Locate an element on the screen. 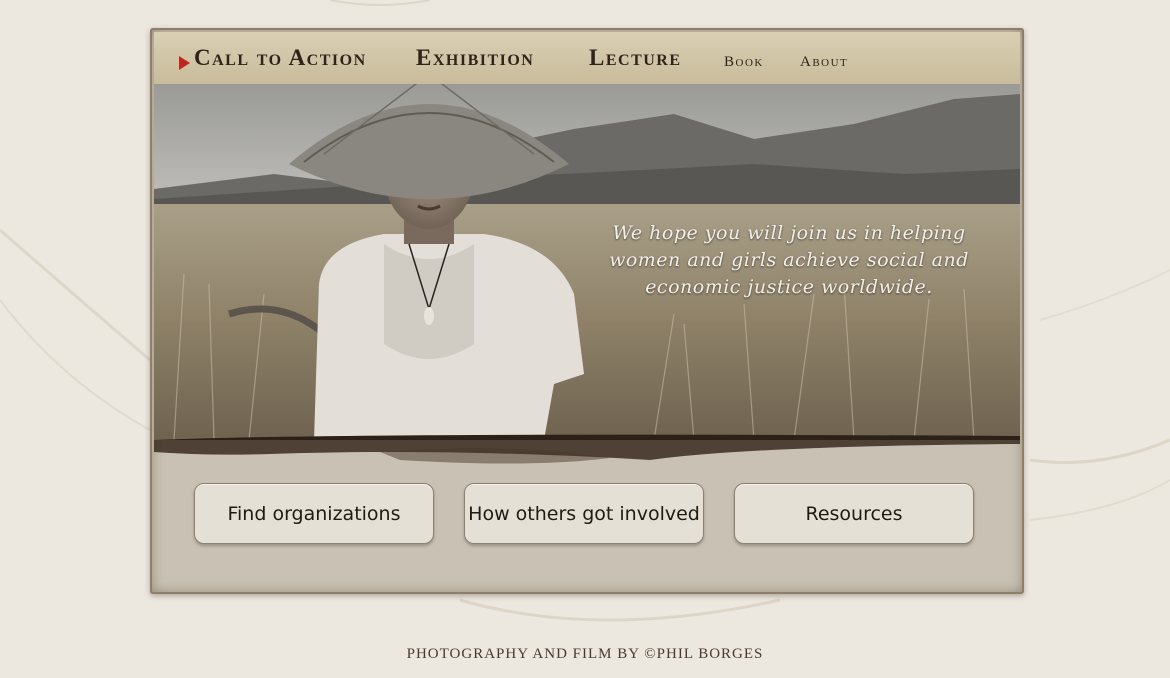 The image size is (1170, 678). brush-stroke-divider is located at coordinates (587, 452).